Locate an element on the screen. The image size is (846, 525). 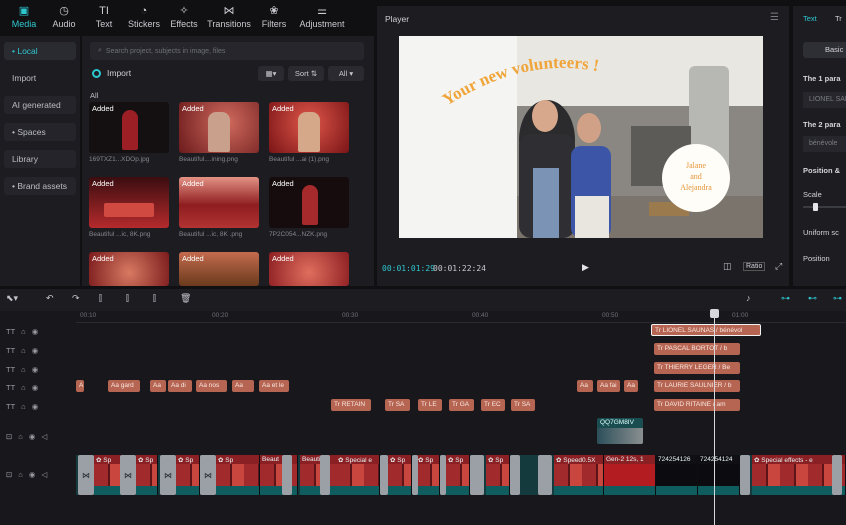
tab-media: ▣ Media is located at coordinates (24, 17).